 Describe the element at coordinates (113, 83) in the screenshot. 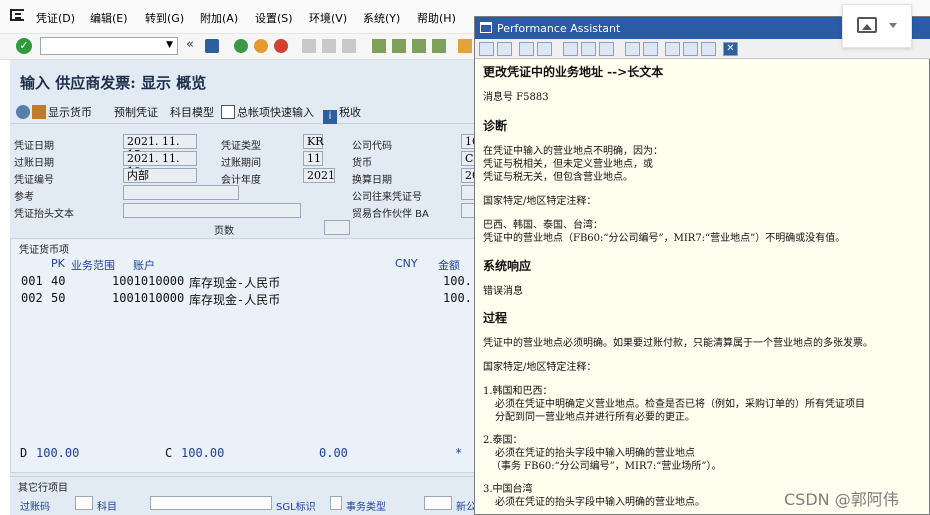

I see `page-title: 输入 供应商发票: 显示 概览` at that location.